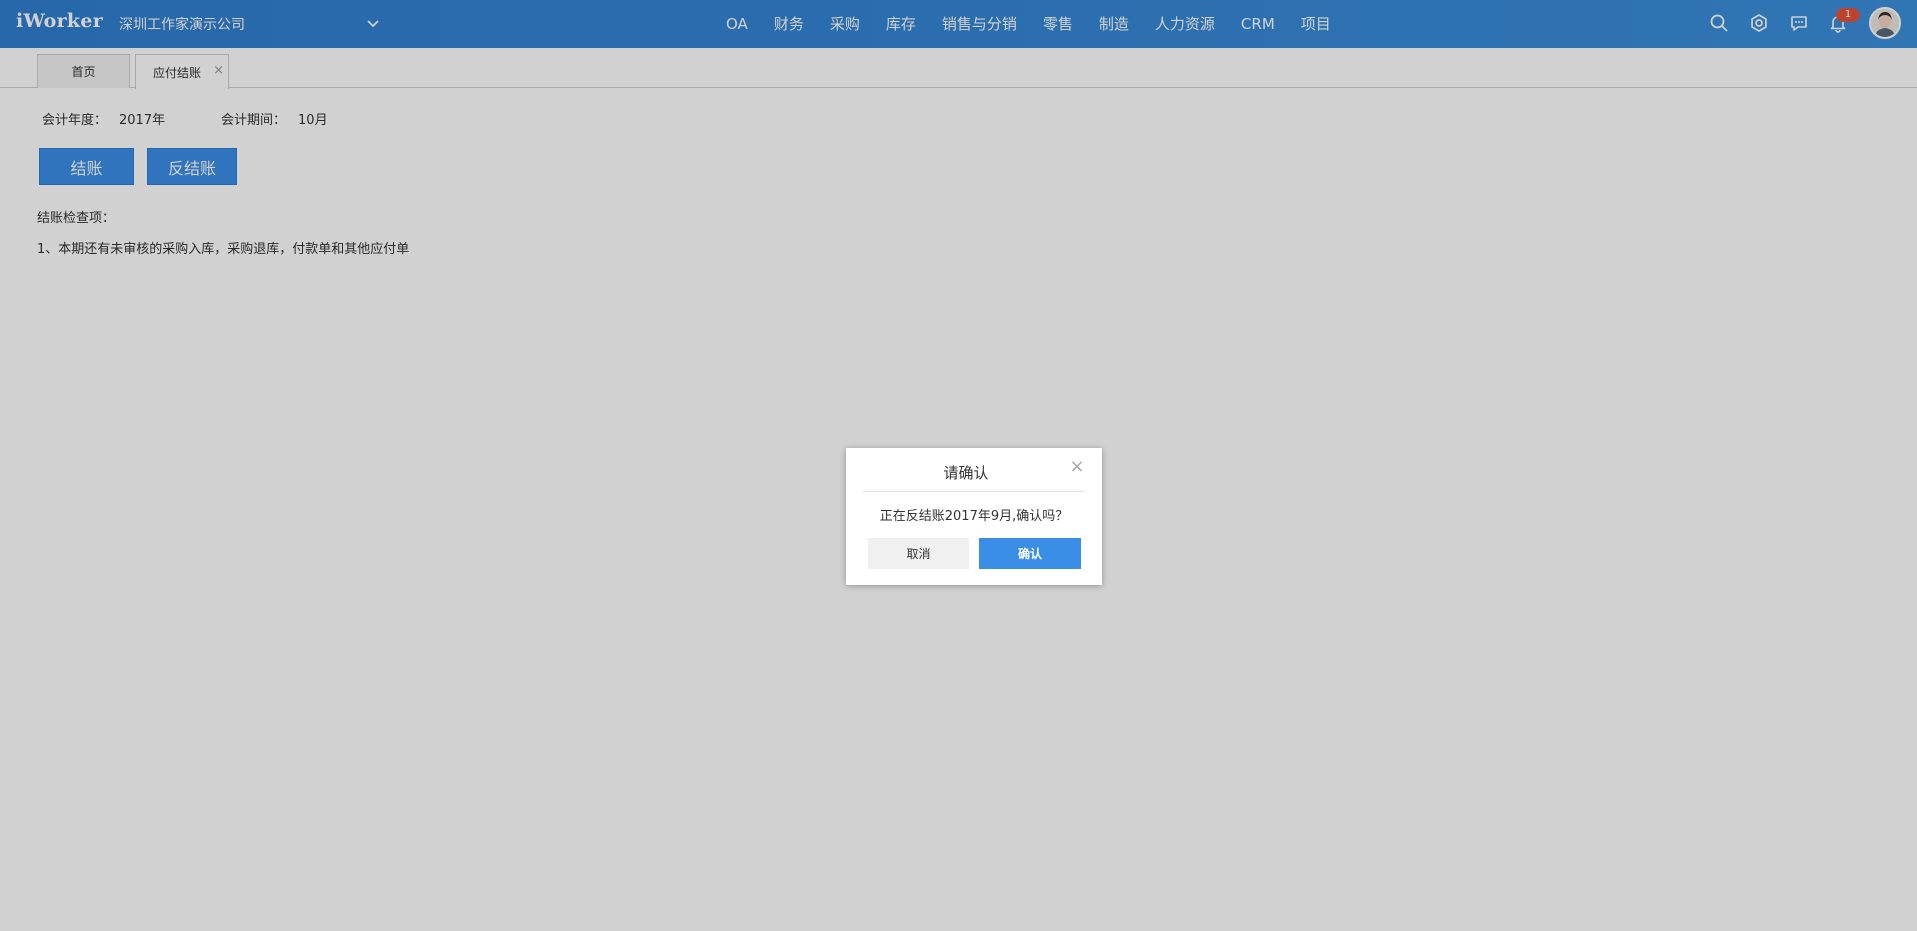 The width and height of the screenshot is (1917, 931). I want to click on close-icon: ×, so click(1077, 467).